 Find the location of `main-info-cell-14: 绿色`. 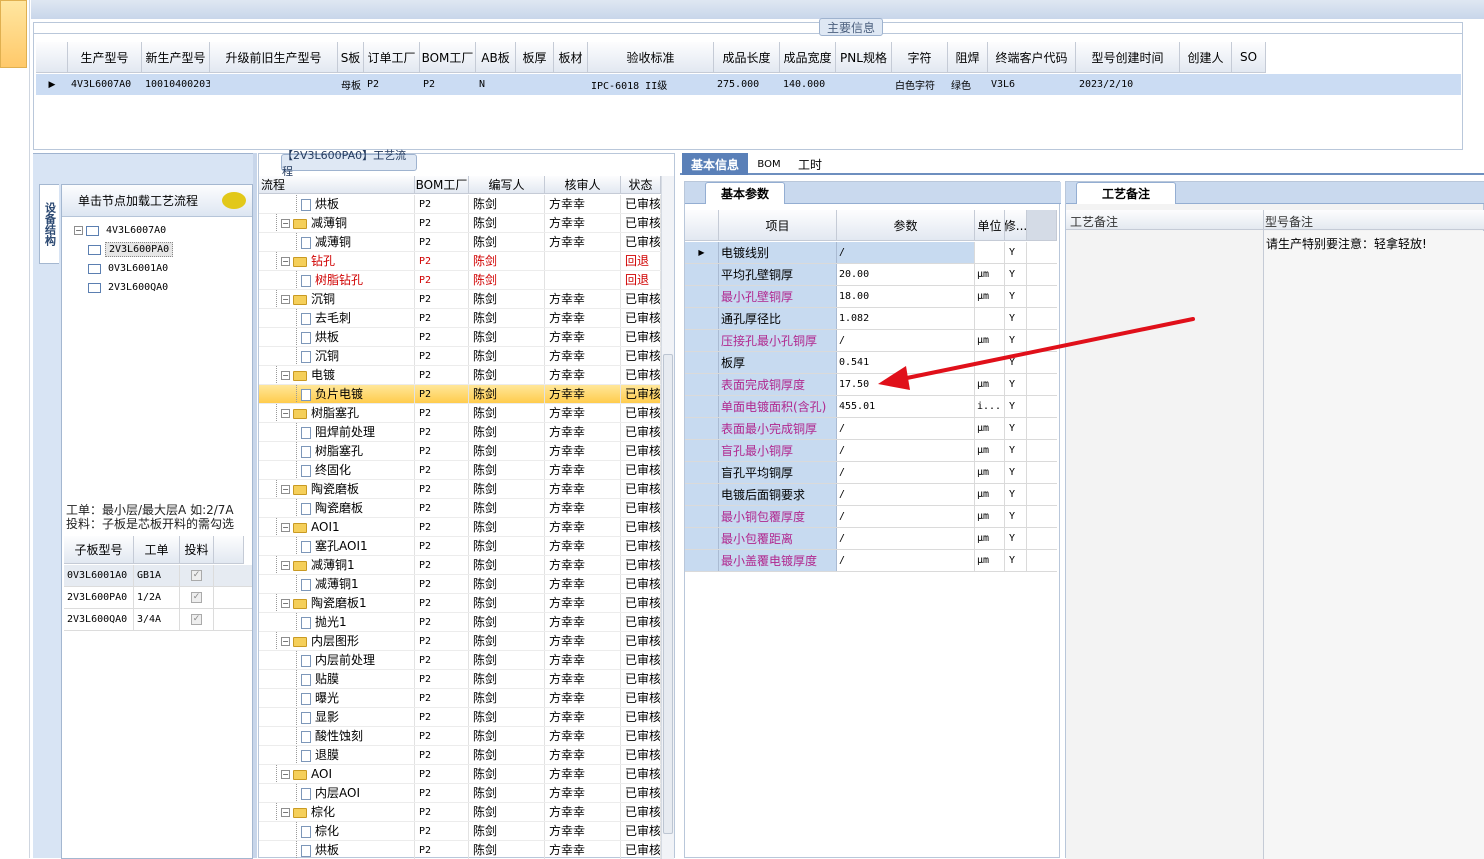

main-info-cell-14: 绿色 is located at coordinates (968, 84).